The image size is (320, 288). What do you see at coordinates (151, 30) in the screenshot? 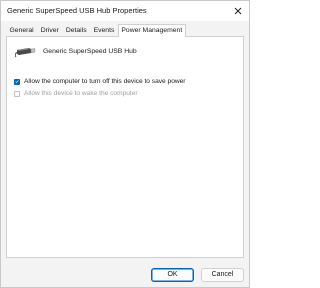
I see `tab-power-management: Power Management` at bounding box center [151, 30].